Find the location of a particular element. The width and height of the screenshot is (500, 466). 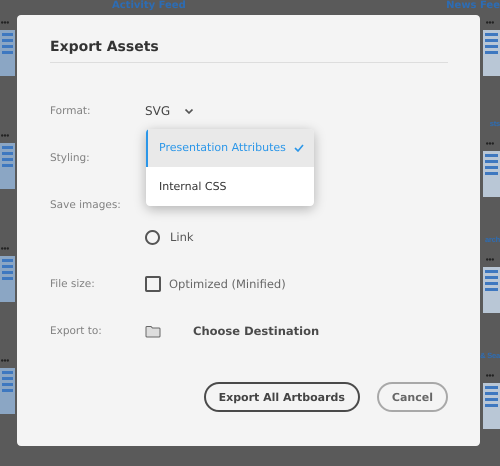

folder-icon is located at coordinates (153, 331).